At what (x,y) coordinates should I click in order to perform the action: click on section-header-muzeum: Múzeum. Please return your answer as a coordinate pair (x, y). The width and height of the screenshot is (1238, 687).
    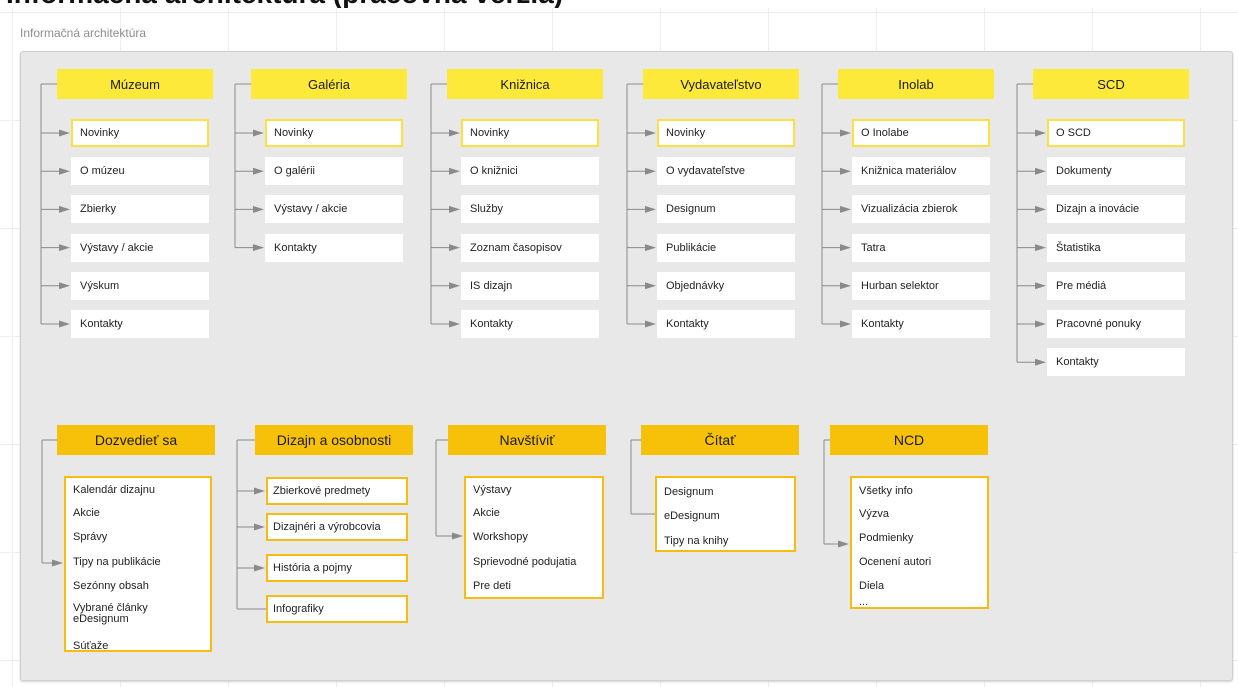
    Looking at the image, I should click on (135, 84).